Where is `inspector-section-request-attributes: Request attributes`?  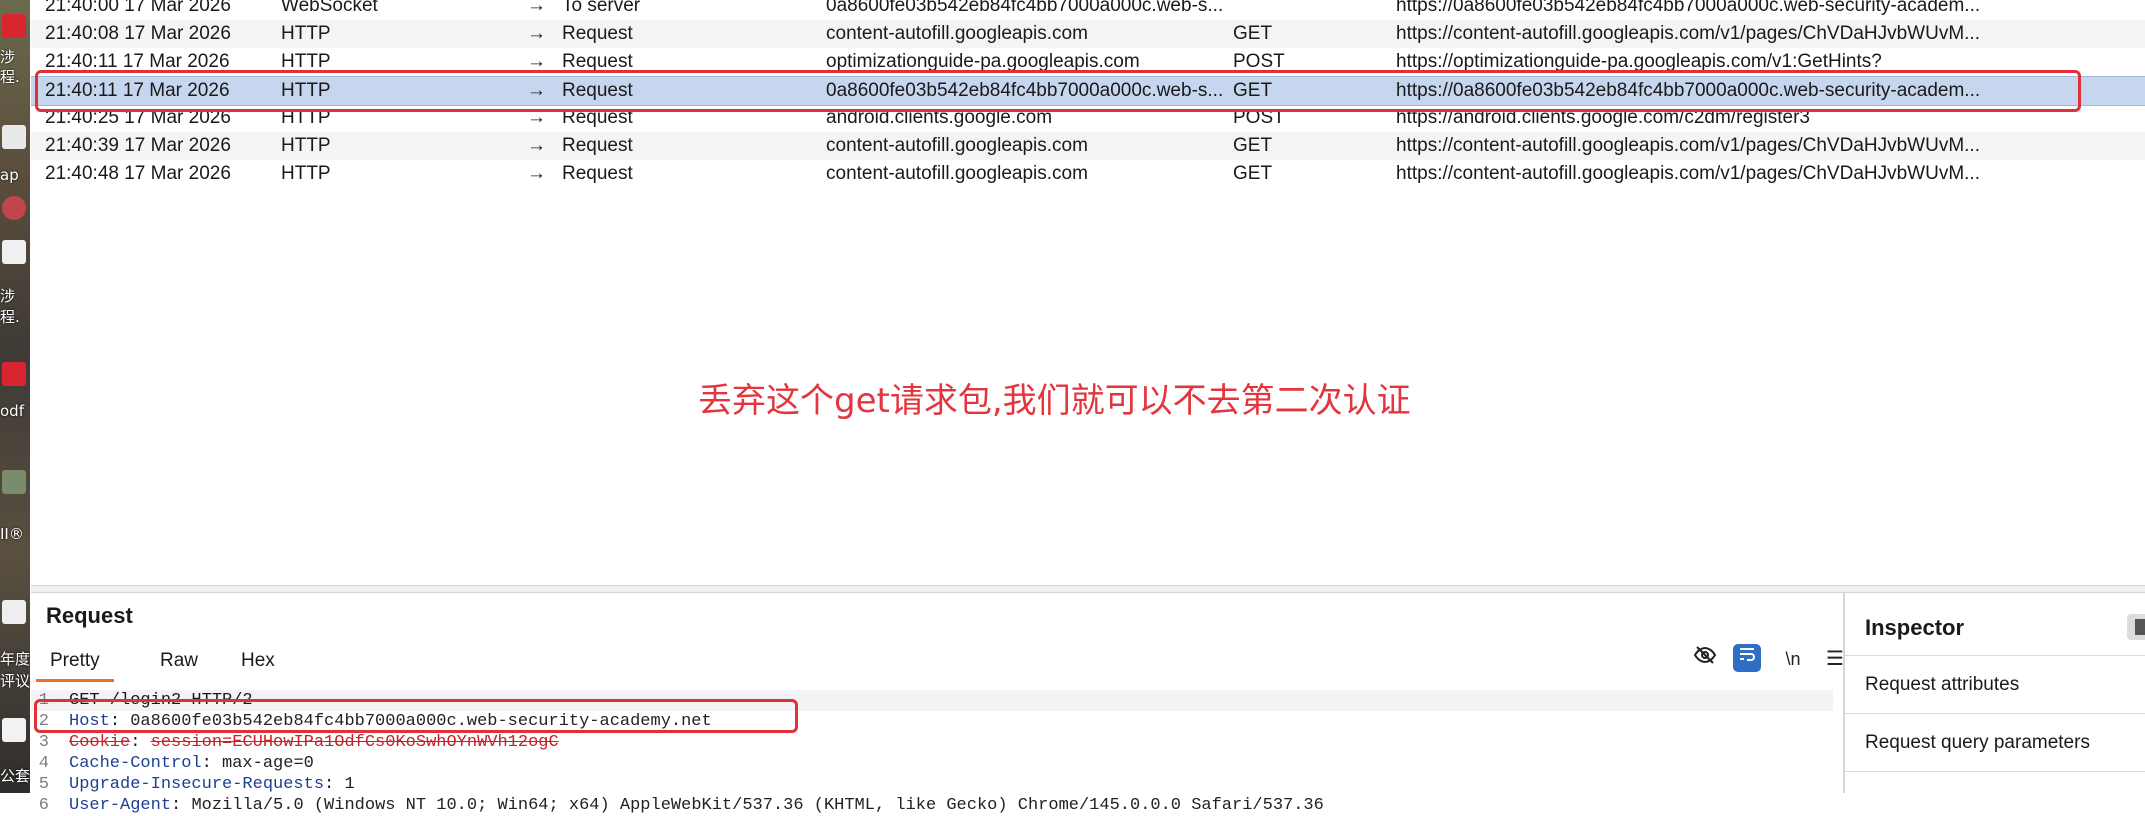 inspector-section-request-attributes: Request attributes is located at coordinates (1995, 684).